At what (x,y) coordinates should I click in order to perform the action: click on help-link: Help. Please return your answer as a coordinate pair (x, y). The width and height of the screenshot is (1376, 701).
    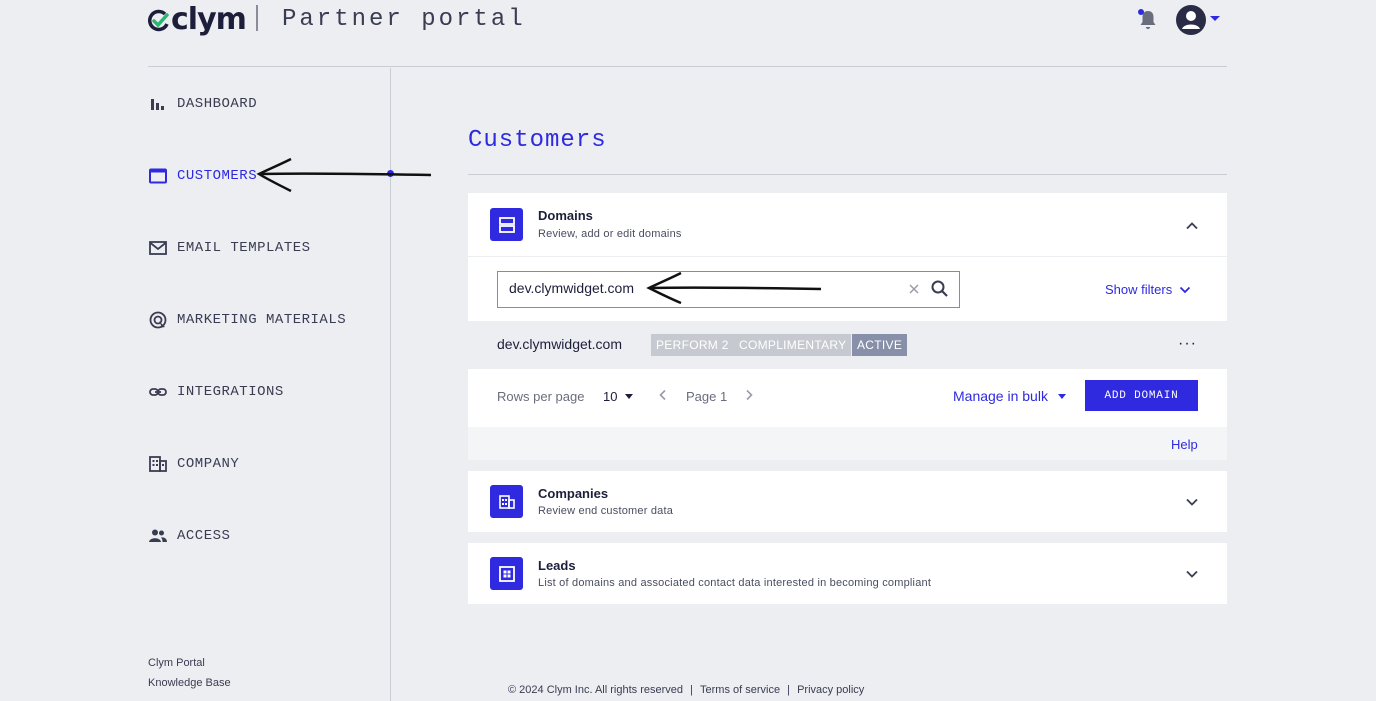
    Looking at the image, I should click on (1184, 444).